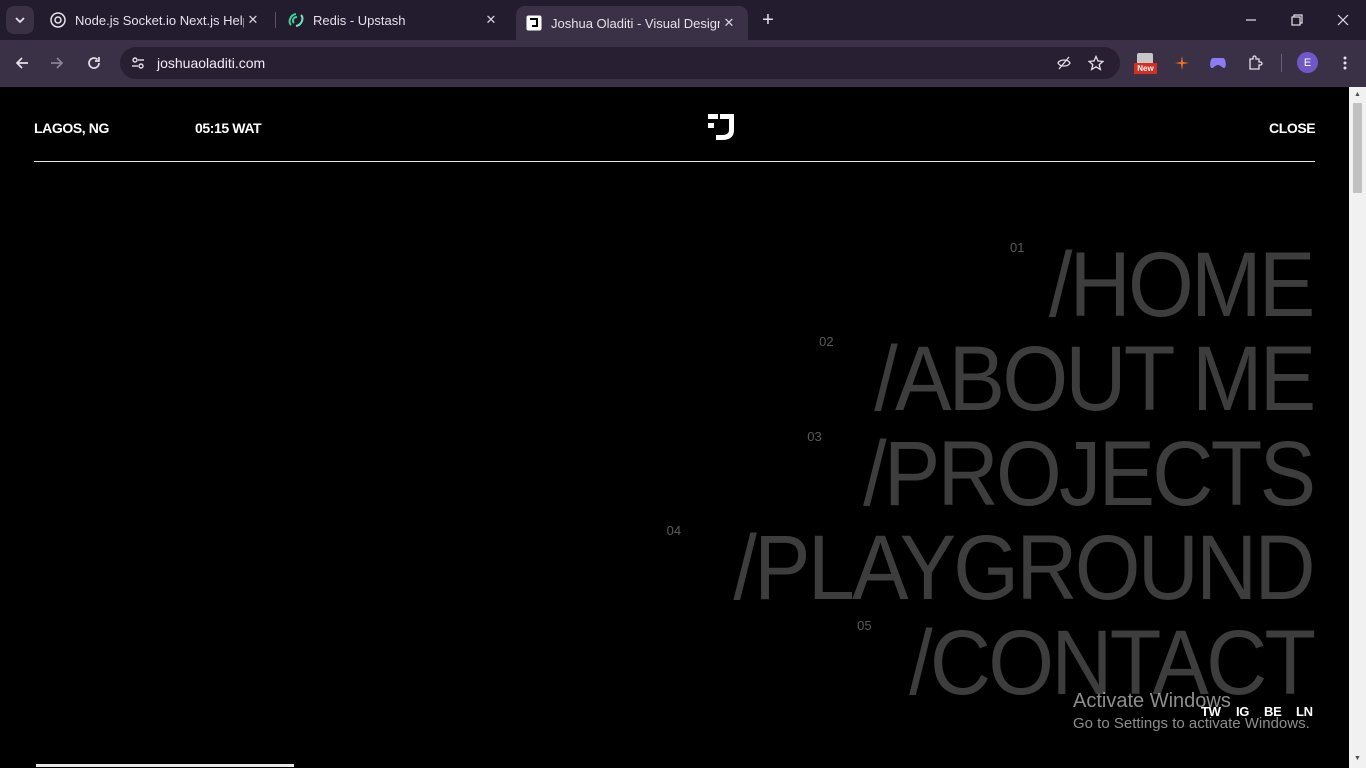  What do you see at coordinates (1304, 711) in the screenshot?
I see `social-link-linkedin: LN` at bounding box center [1304, 711].